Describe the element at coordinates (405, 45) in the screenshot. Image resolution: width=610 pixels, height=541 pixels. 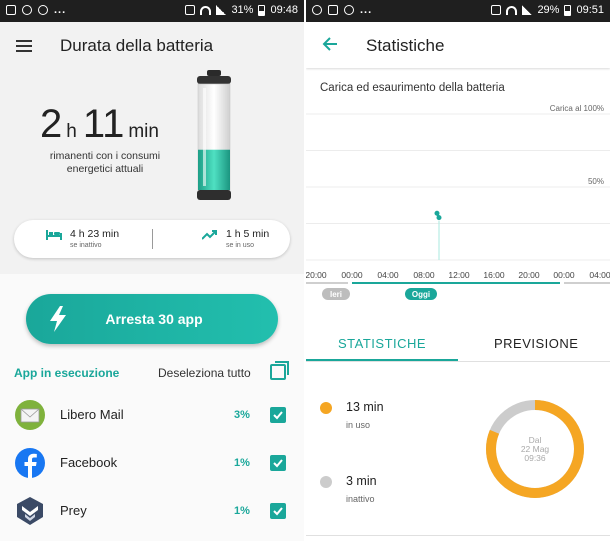
I see `page-title: Statistiche` at that location.